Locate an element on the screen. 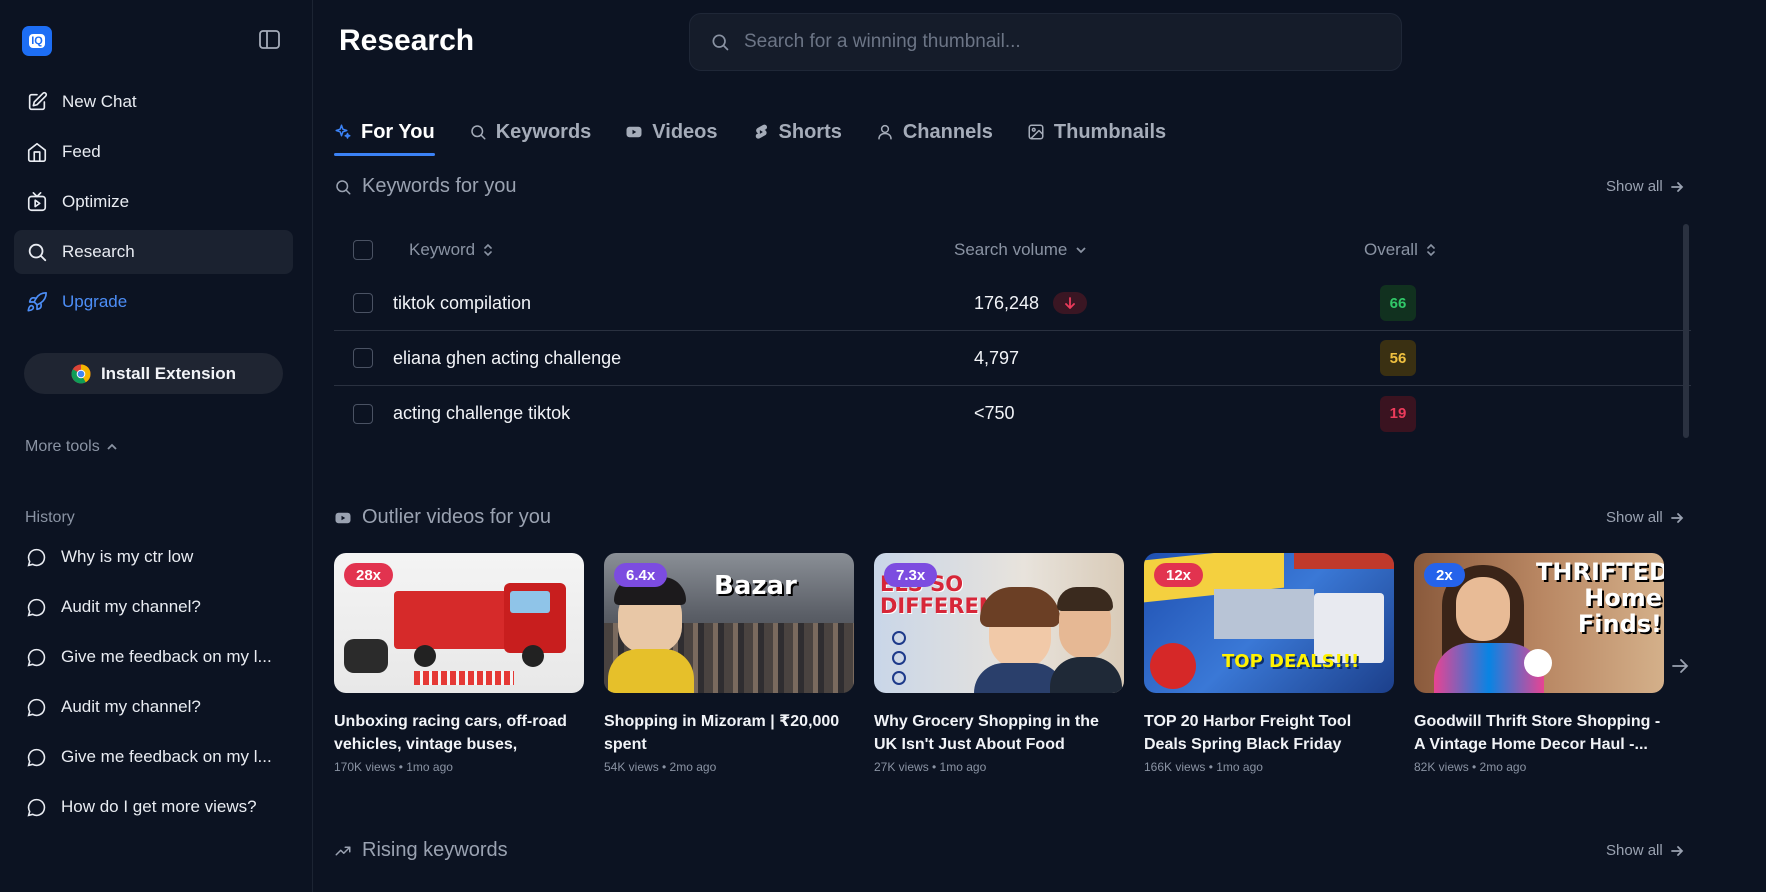  table-scrollbar is located at coordinates (1686, 331).